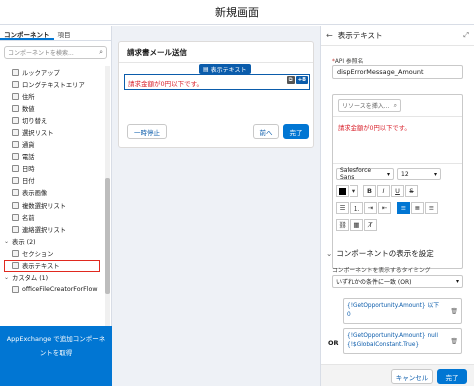  I want to click on component-search-input: コンポーネントを検索... ⌕, so click(55, 52).